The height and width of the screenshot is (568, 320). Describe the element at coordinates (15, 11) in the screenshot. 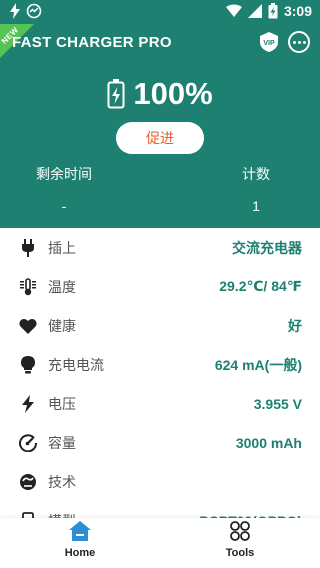

I see `flash-icon` at that location.